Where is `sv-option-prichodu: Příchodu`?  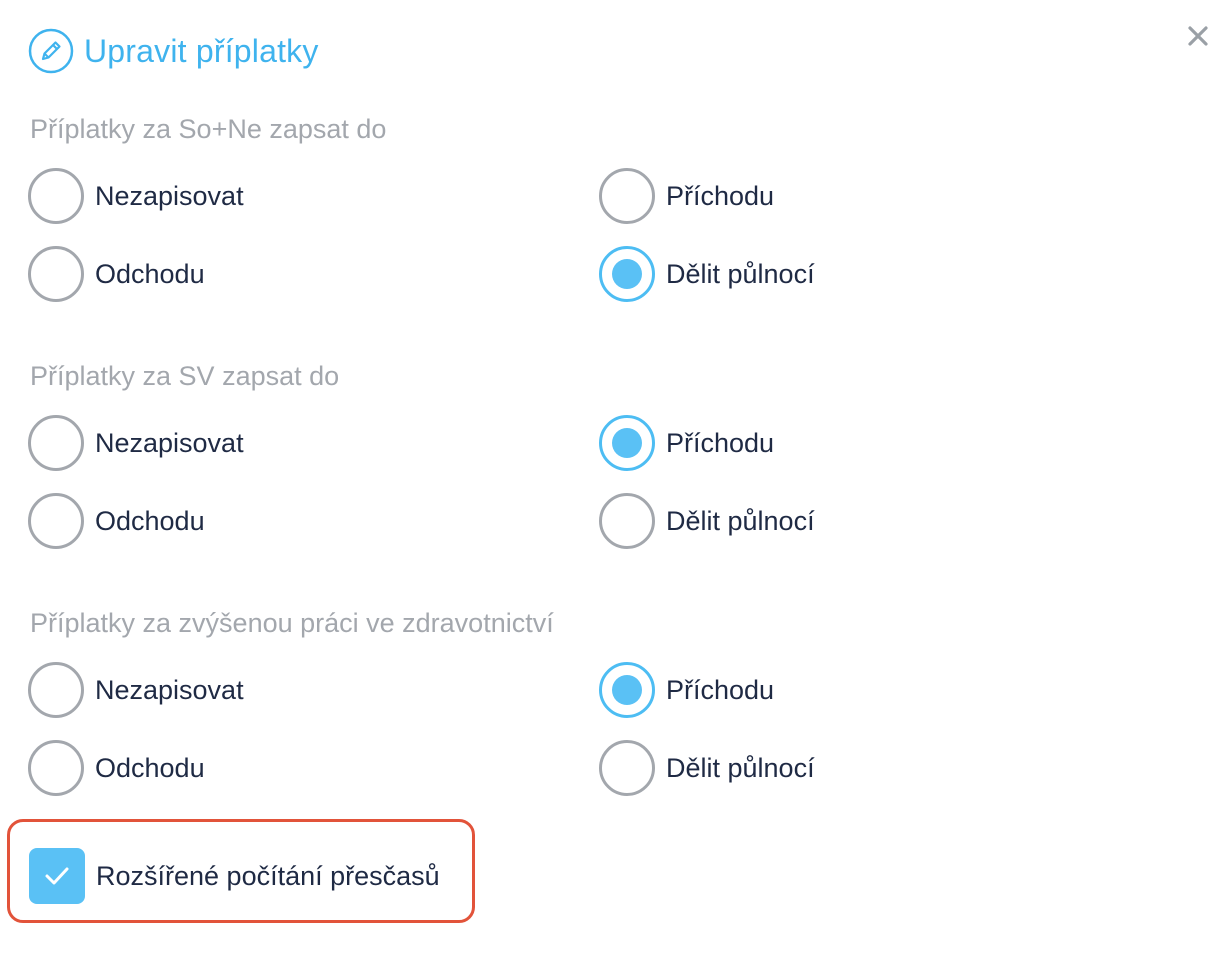
sv-option-prichodu: Příchodu is located at coordinates (686, 443).